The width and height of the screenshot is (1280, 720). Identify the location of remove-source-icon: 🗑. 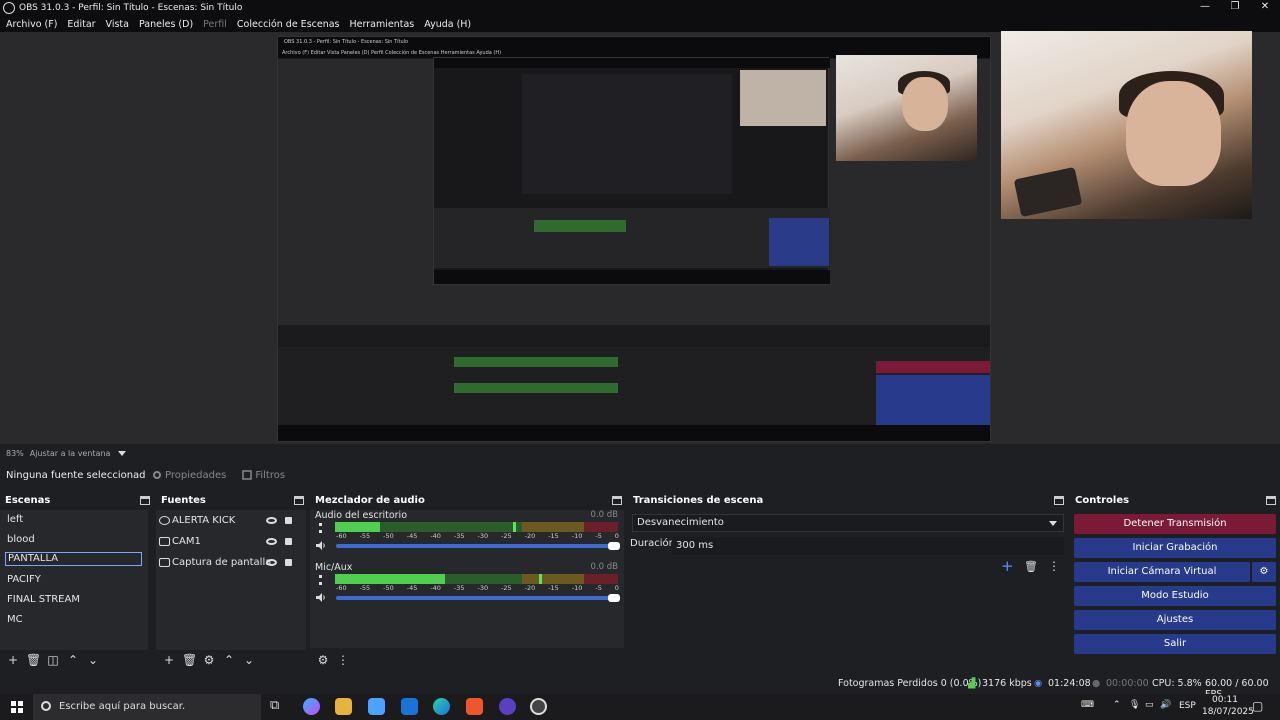
(189, 660).